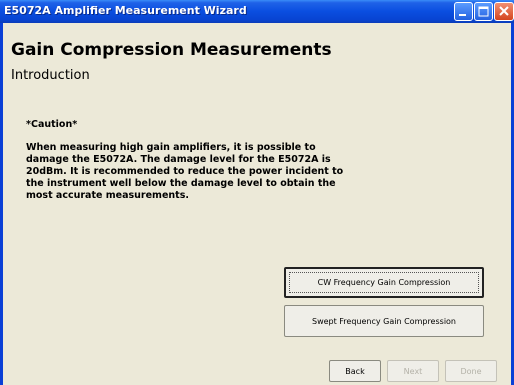  Describe the element at coordinates (50, 75) in the screenshot. I see `page-subtitle: Introduction` at that location.